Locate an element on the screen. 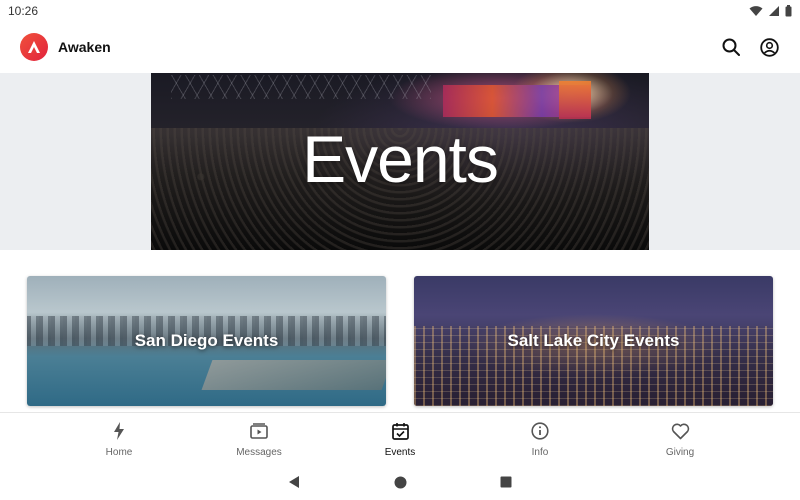 The height and width of the screenshot is (500, 800). lightning-icon is located at coordinates (119, 431).